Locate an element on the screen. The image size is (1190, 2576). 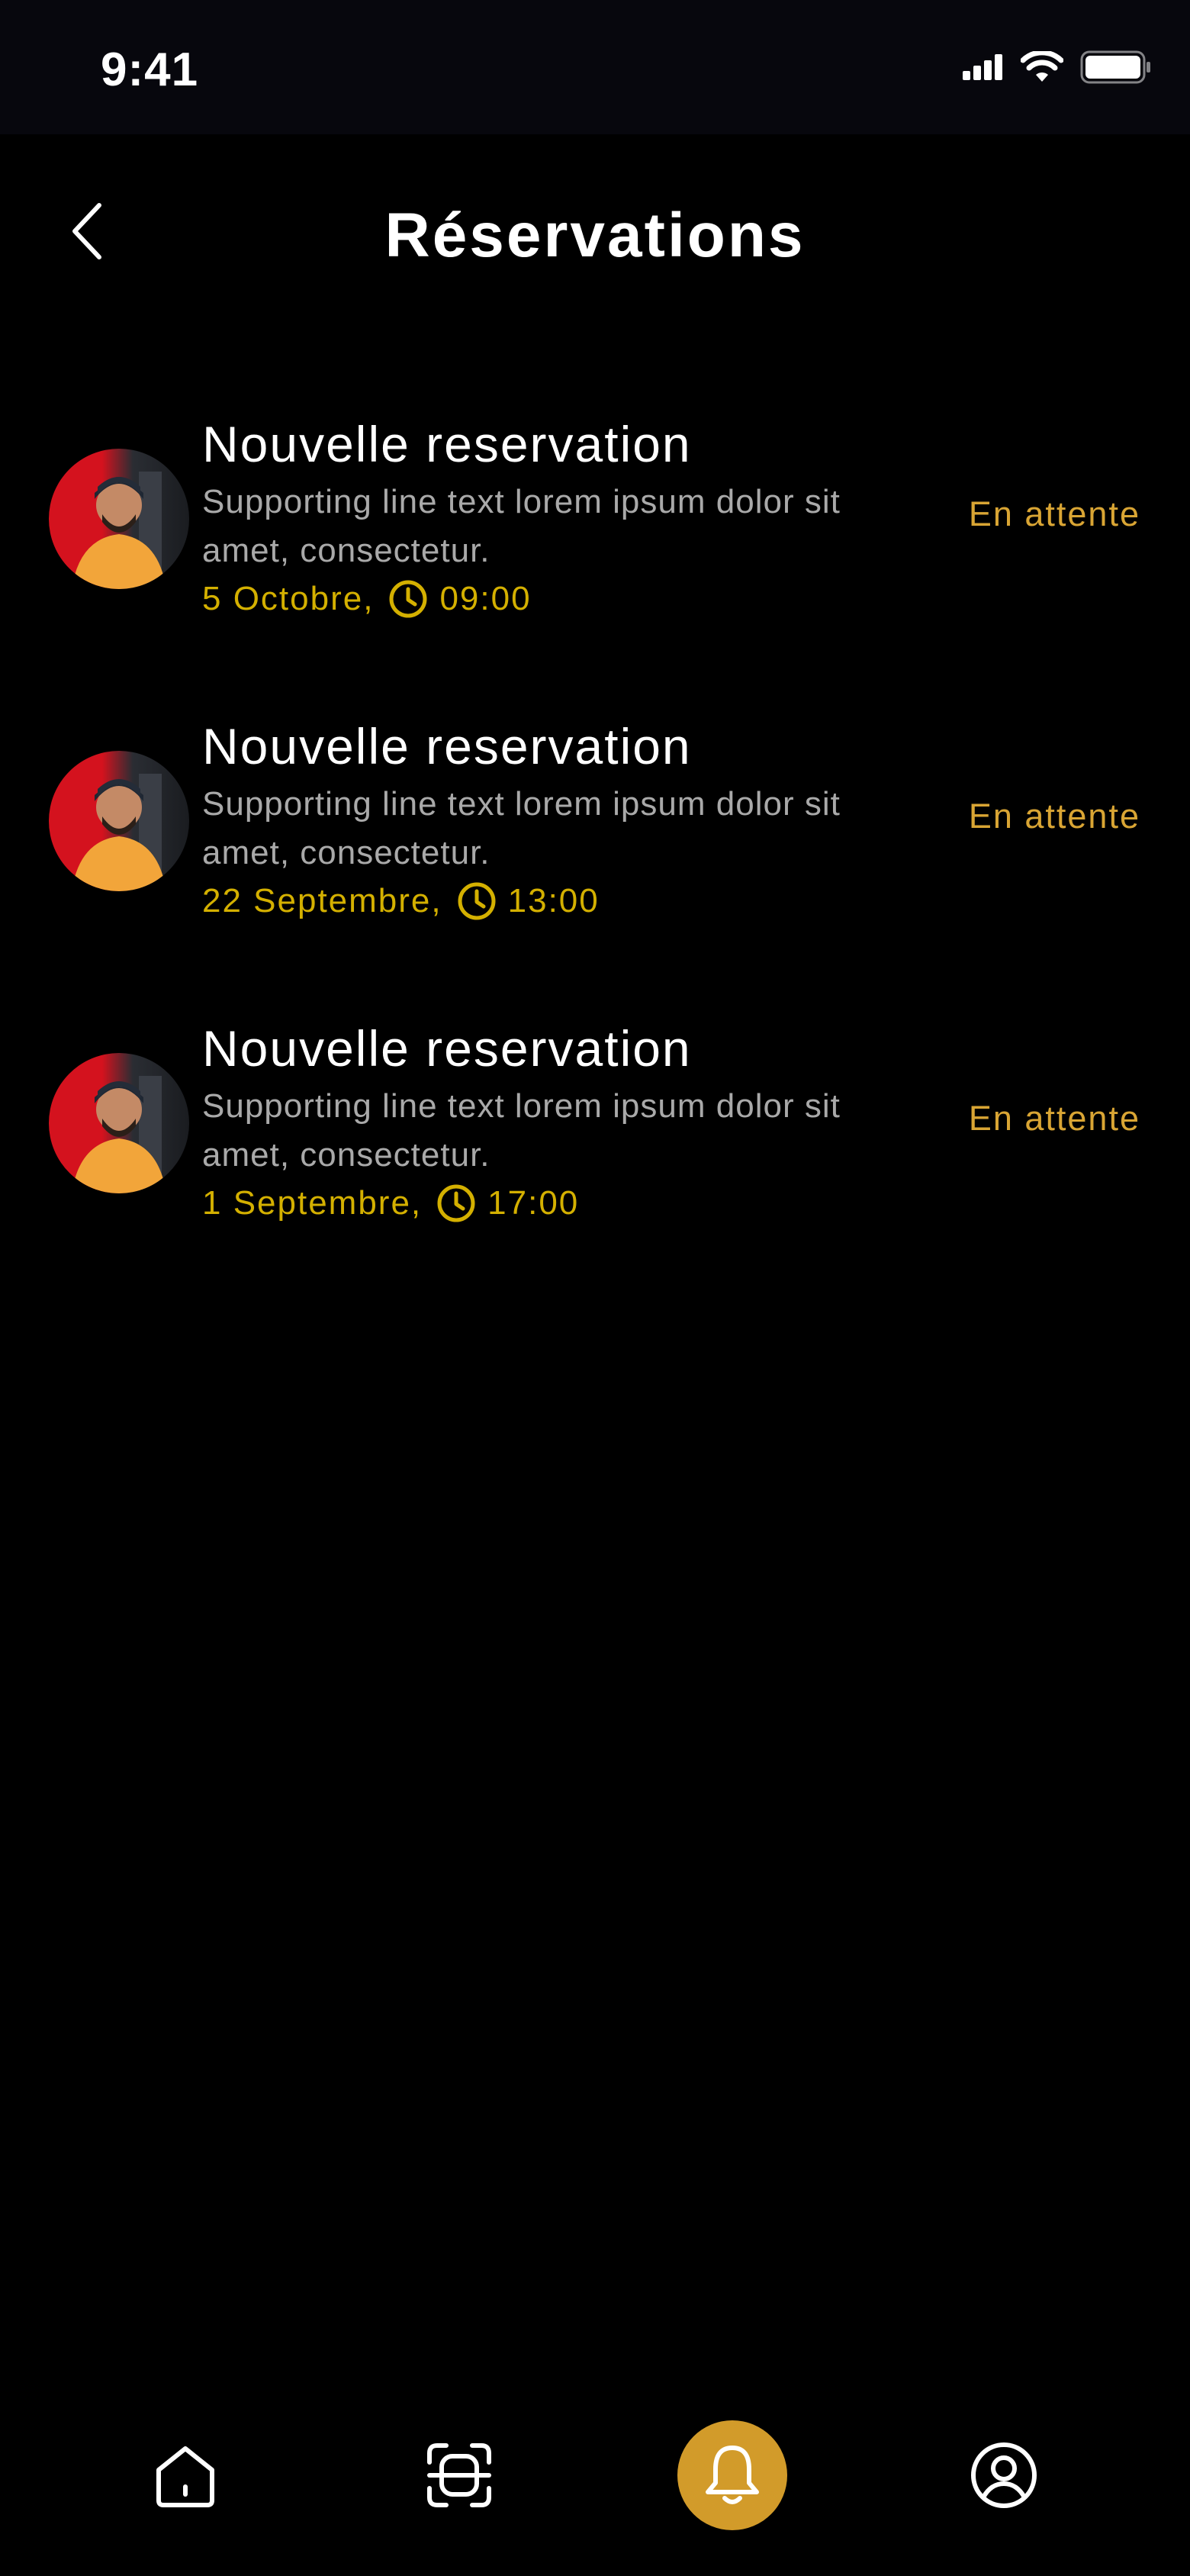
scan-icon is located at coordinates (459, 2475).